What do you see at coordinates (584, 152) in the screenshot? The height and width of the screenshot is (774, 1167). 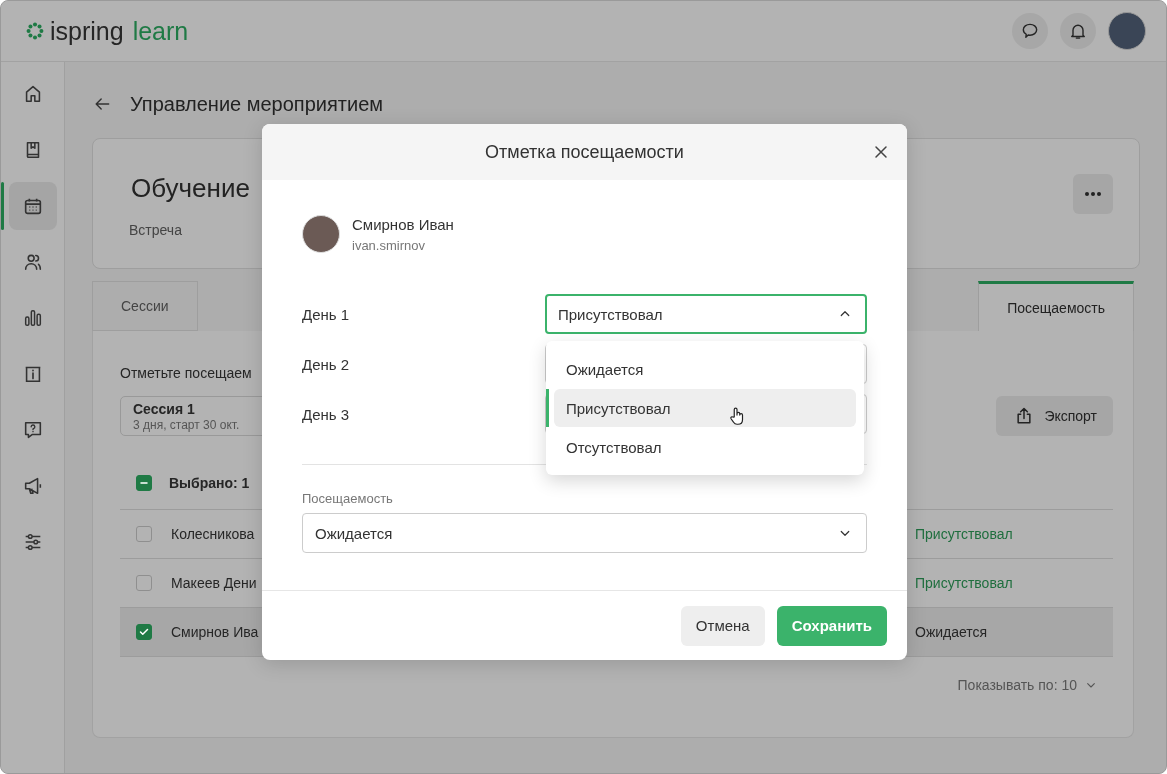 I see `dialog-title: Отметка посещаемости` at bounding box center [584, 152].